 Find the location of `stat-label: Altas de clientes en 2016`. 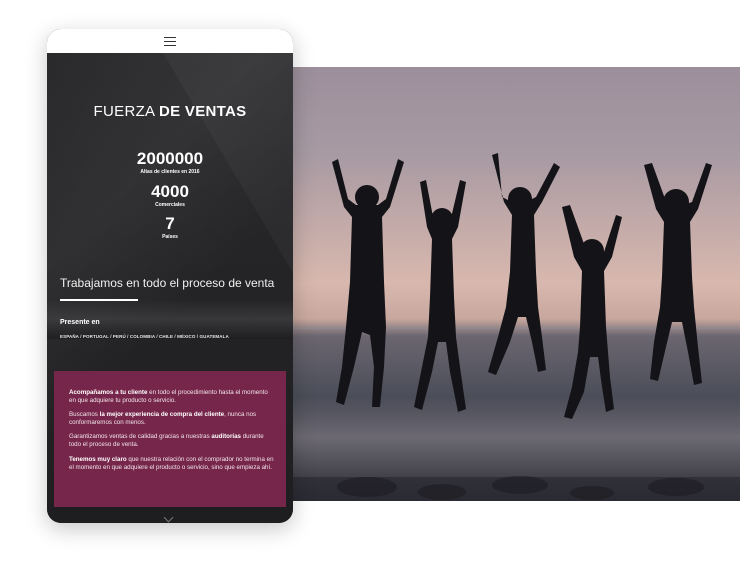

stat-label: Altas de clientes en 2016 is located at coordinates (170, 172).